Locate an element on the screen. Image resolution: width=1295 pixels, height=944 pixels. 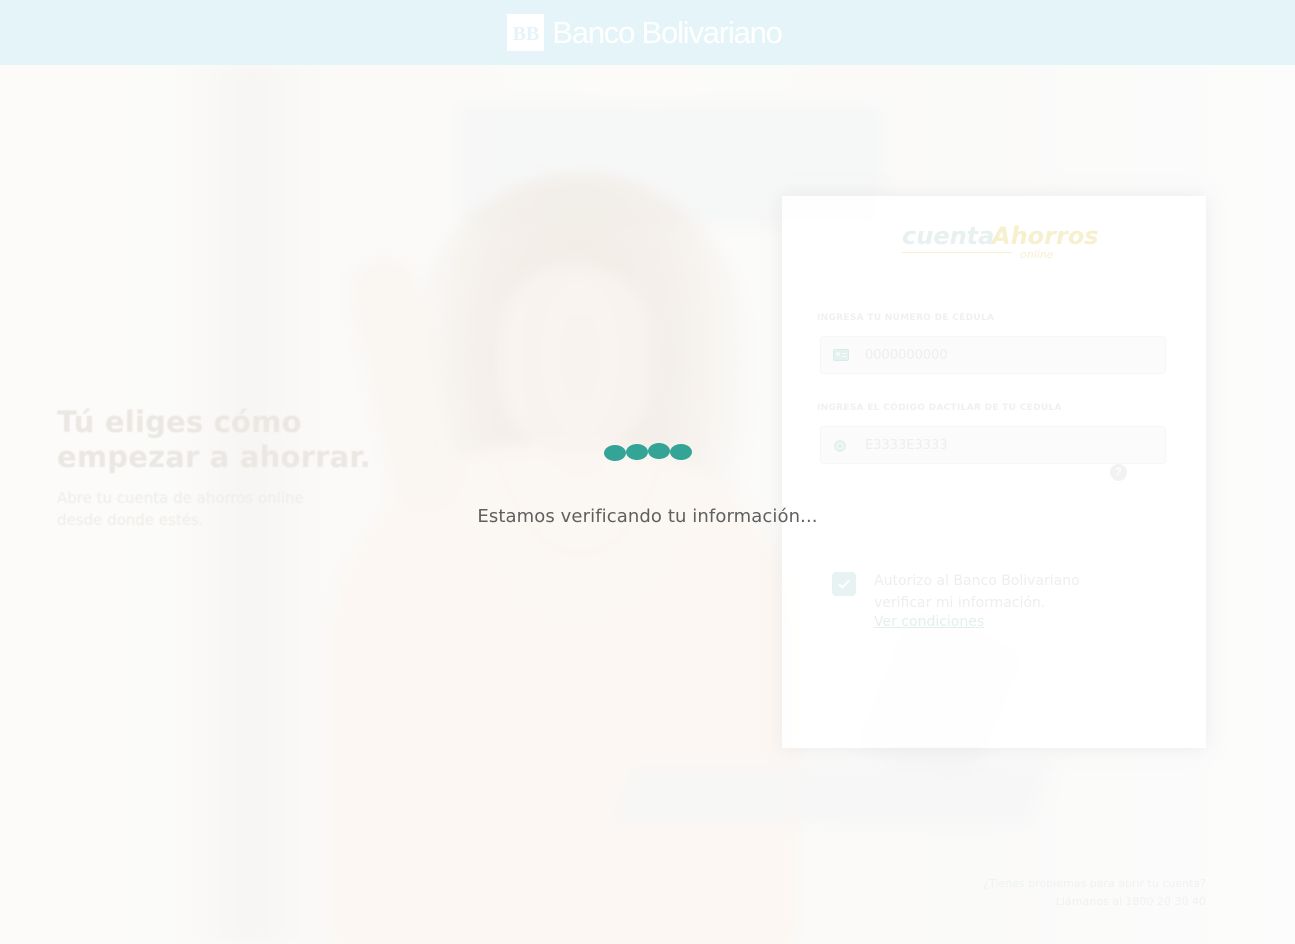
id-number-input is located at coordinates (1010, 355).